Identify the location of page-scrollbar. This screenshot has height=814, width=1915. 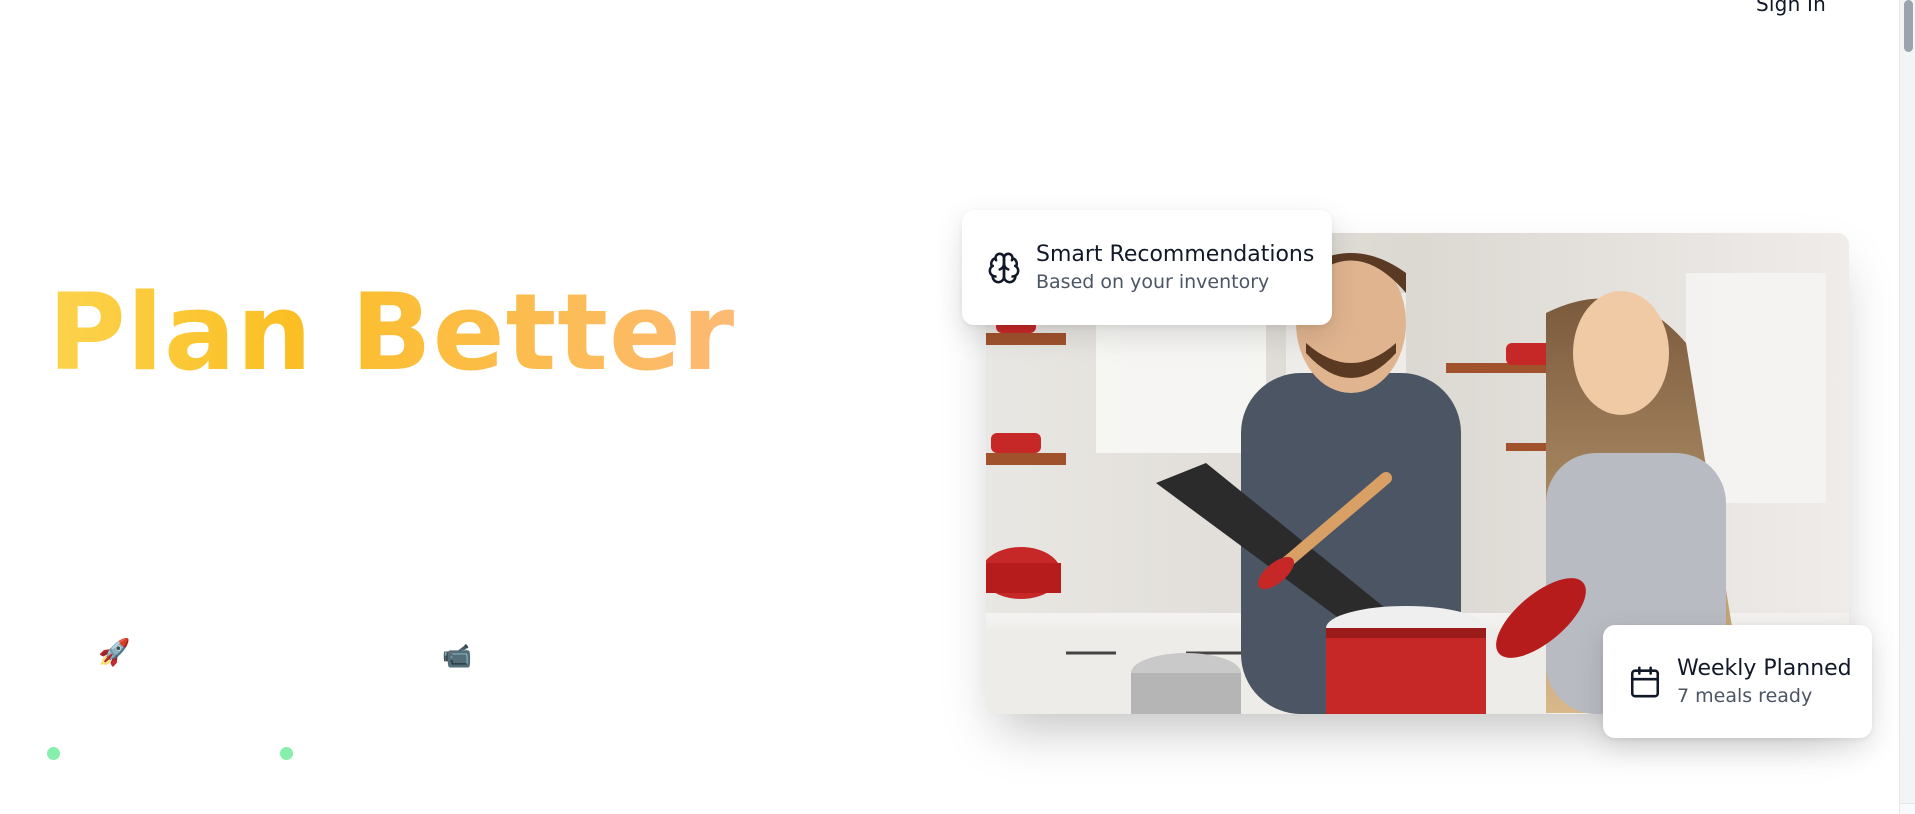
(1907, 407).